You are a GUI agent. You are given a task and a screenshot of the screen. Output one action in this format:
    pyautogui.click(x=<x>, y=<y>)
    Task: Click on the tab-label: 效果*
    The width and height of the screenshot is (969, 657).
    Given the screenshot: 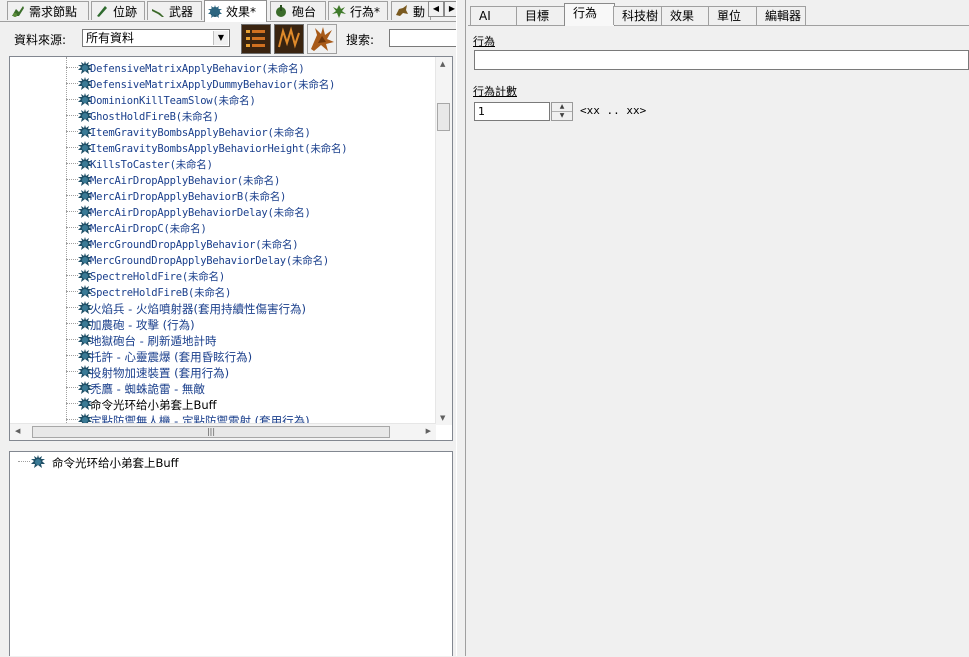 What is the action you would take?
    pyautogui.click(x=241, y=12)
    